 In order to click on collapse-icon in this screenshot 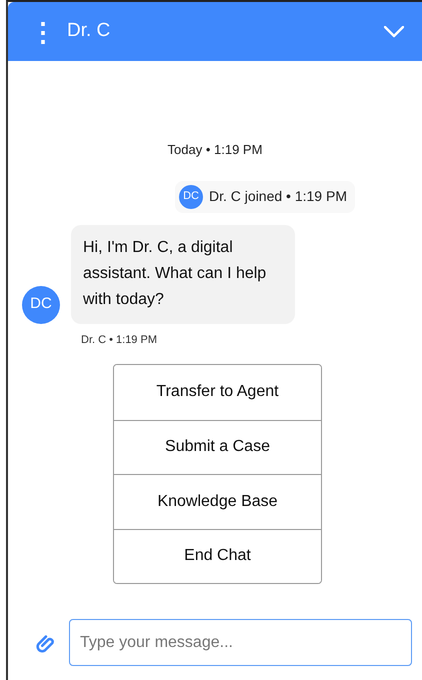, I will do `click(394, 32)`.